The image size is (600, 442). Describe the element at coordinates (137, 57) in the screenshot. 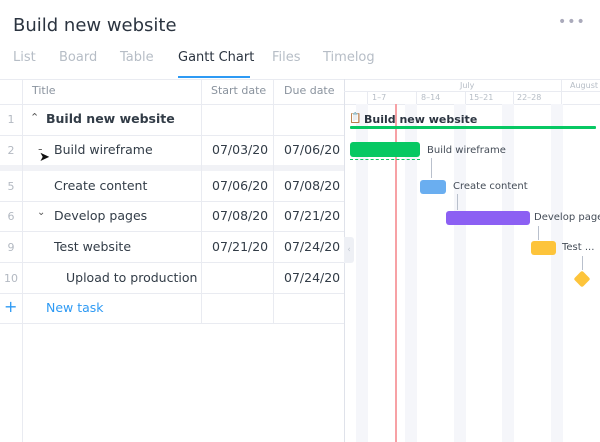

I see `tab-table: Table` at that location.